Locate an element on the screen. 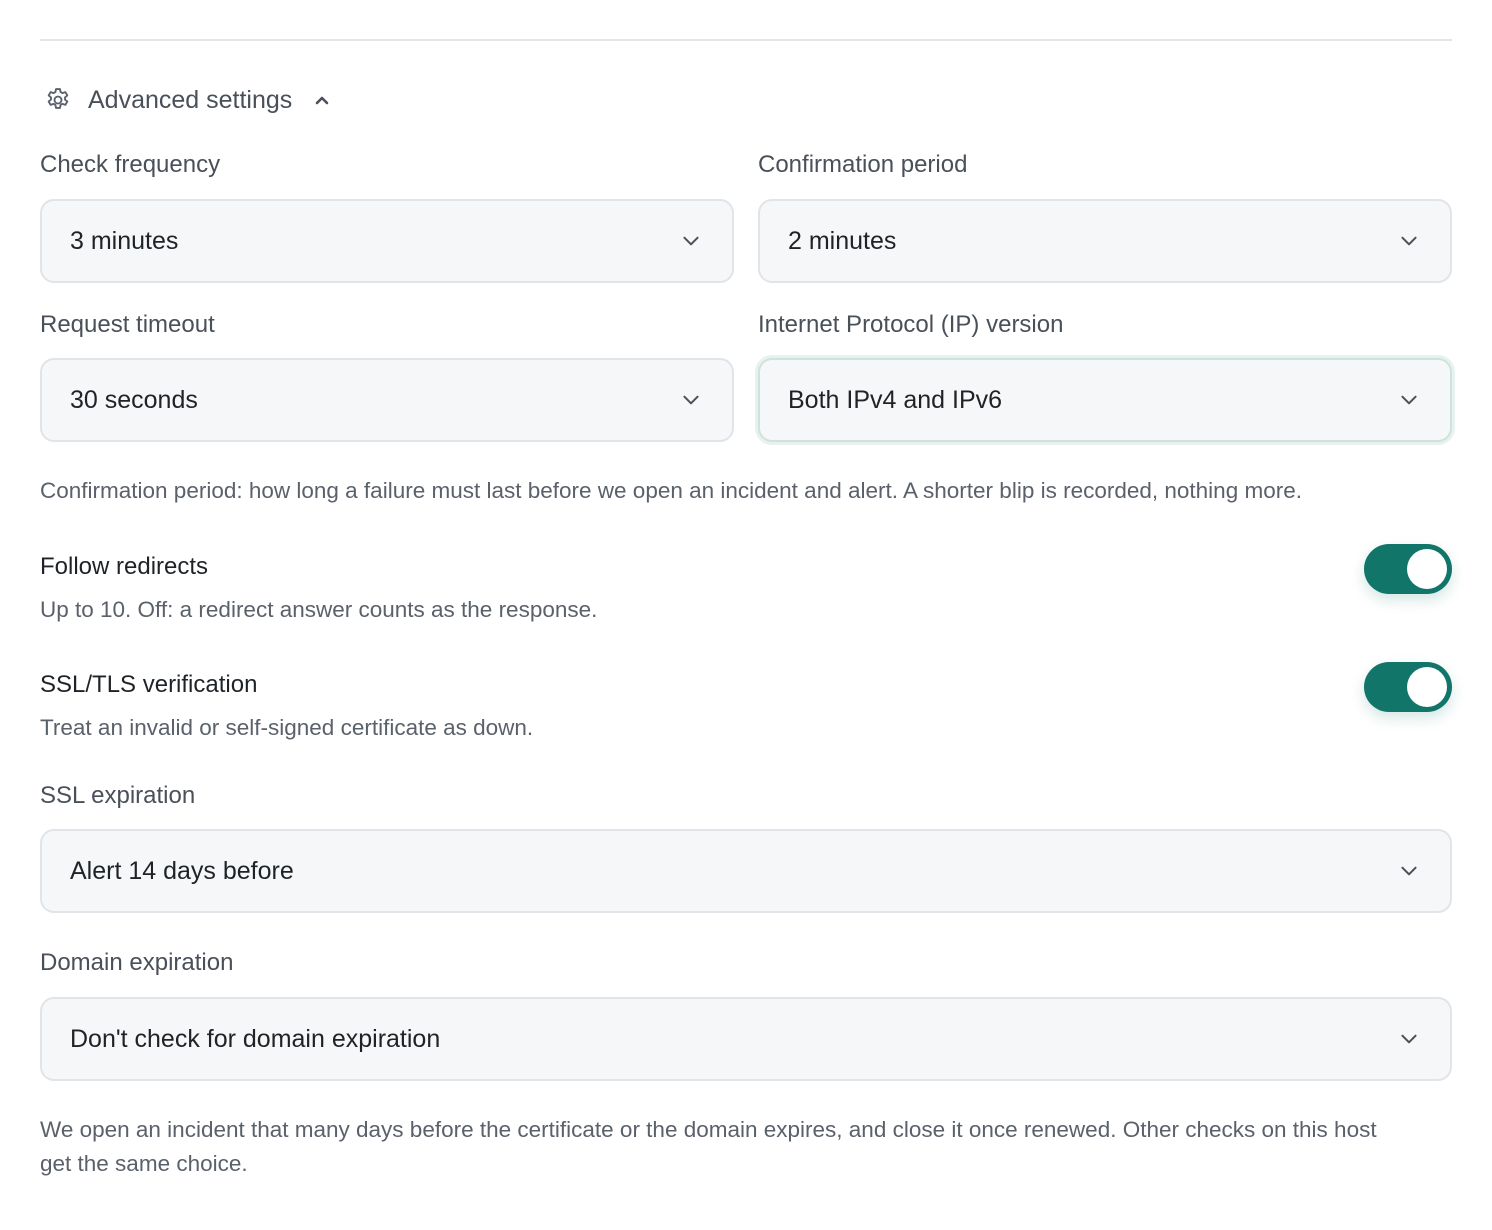  ssl-verification-switch is located at coordinates (1408, 687).